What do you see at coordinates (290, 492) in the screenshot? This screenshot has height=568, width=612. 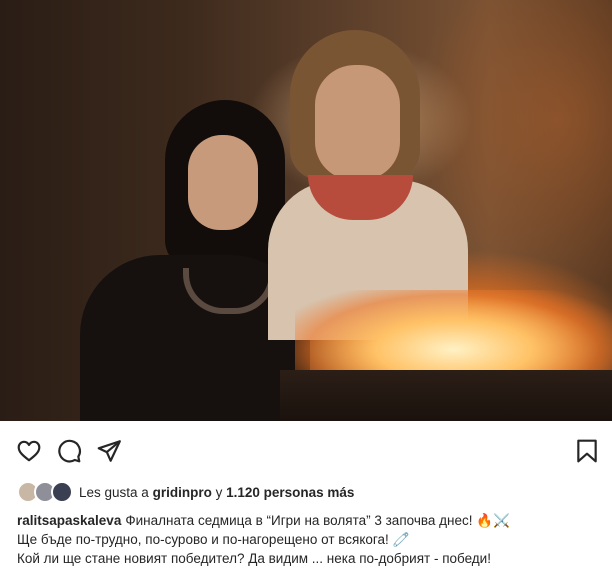 I see `likes-count-link: 1.120 personas más` at bounding box center [290, 492].